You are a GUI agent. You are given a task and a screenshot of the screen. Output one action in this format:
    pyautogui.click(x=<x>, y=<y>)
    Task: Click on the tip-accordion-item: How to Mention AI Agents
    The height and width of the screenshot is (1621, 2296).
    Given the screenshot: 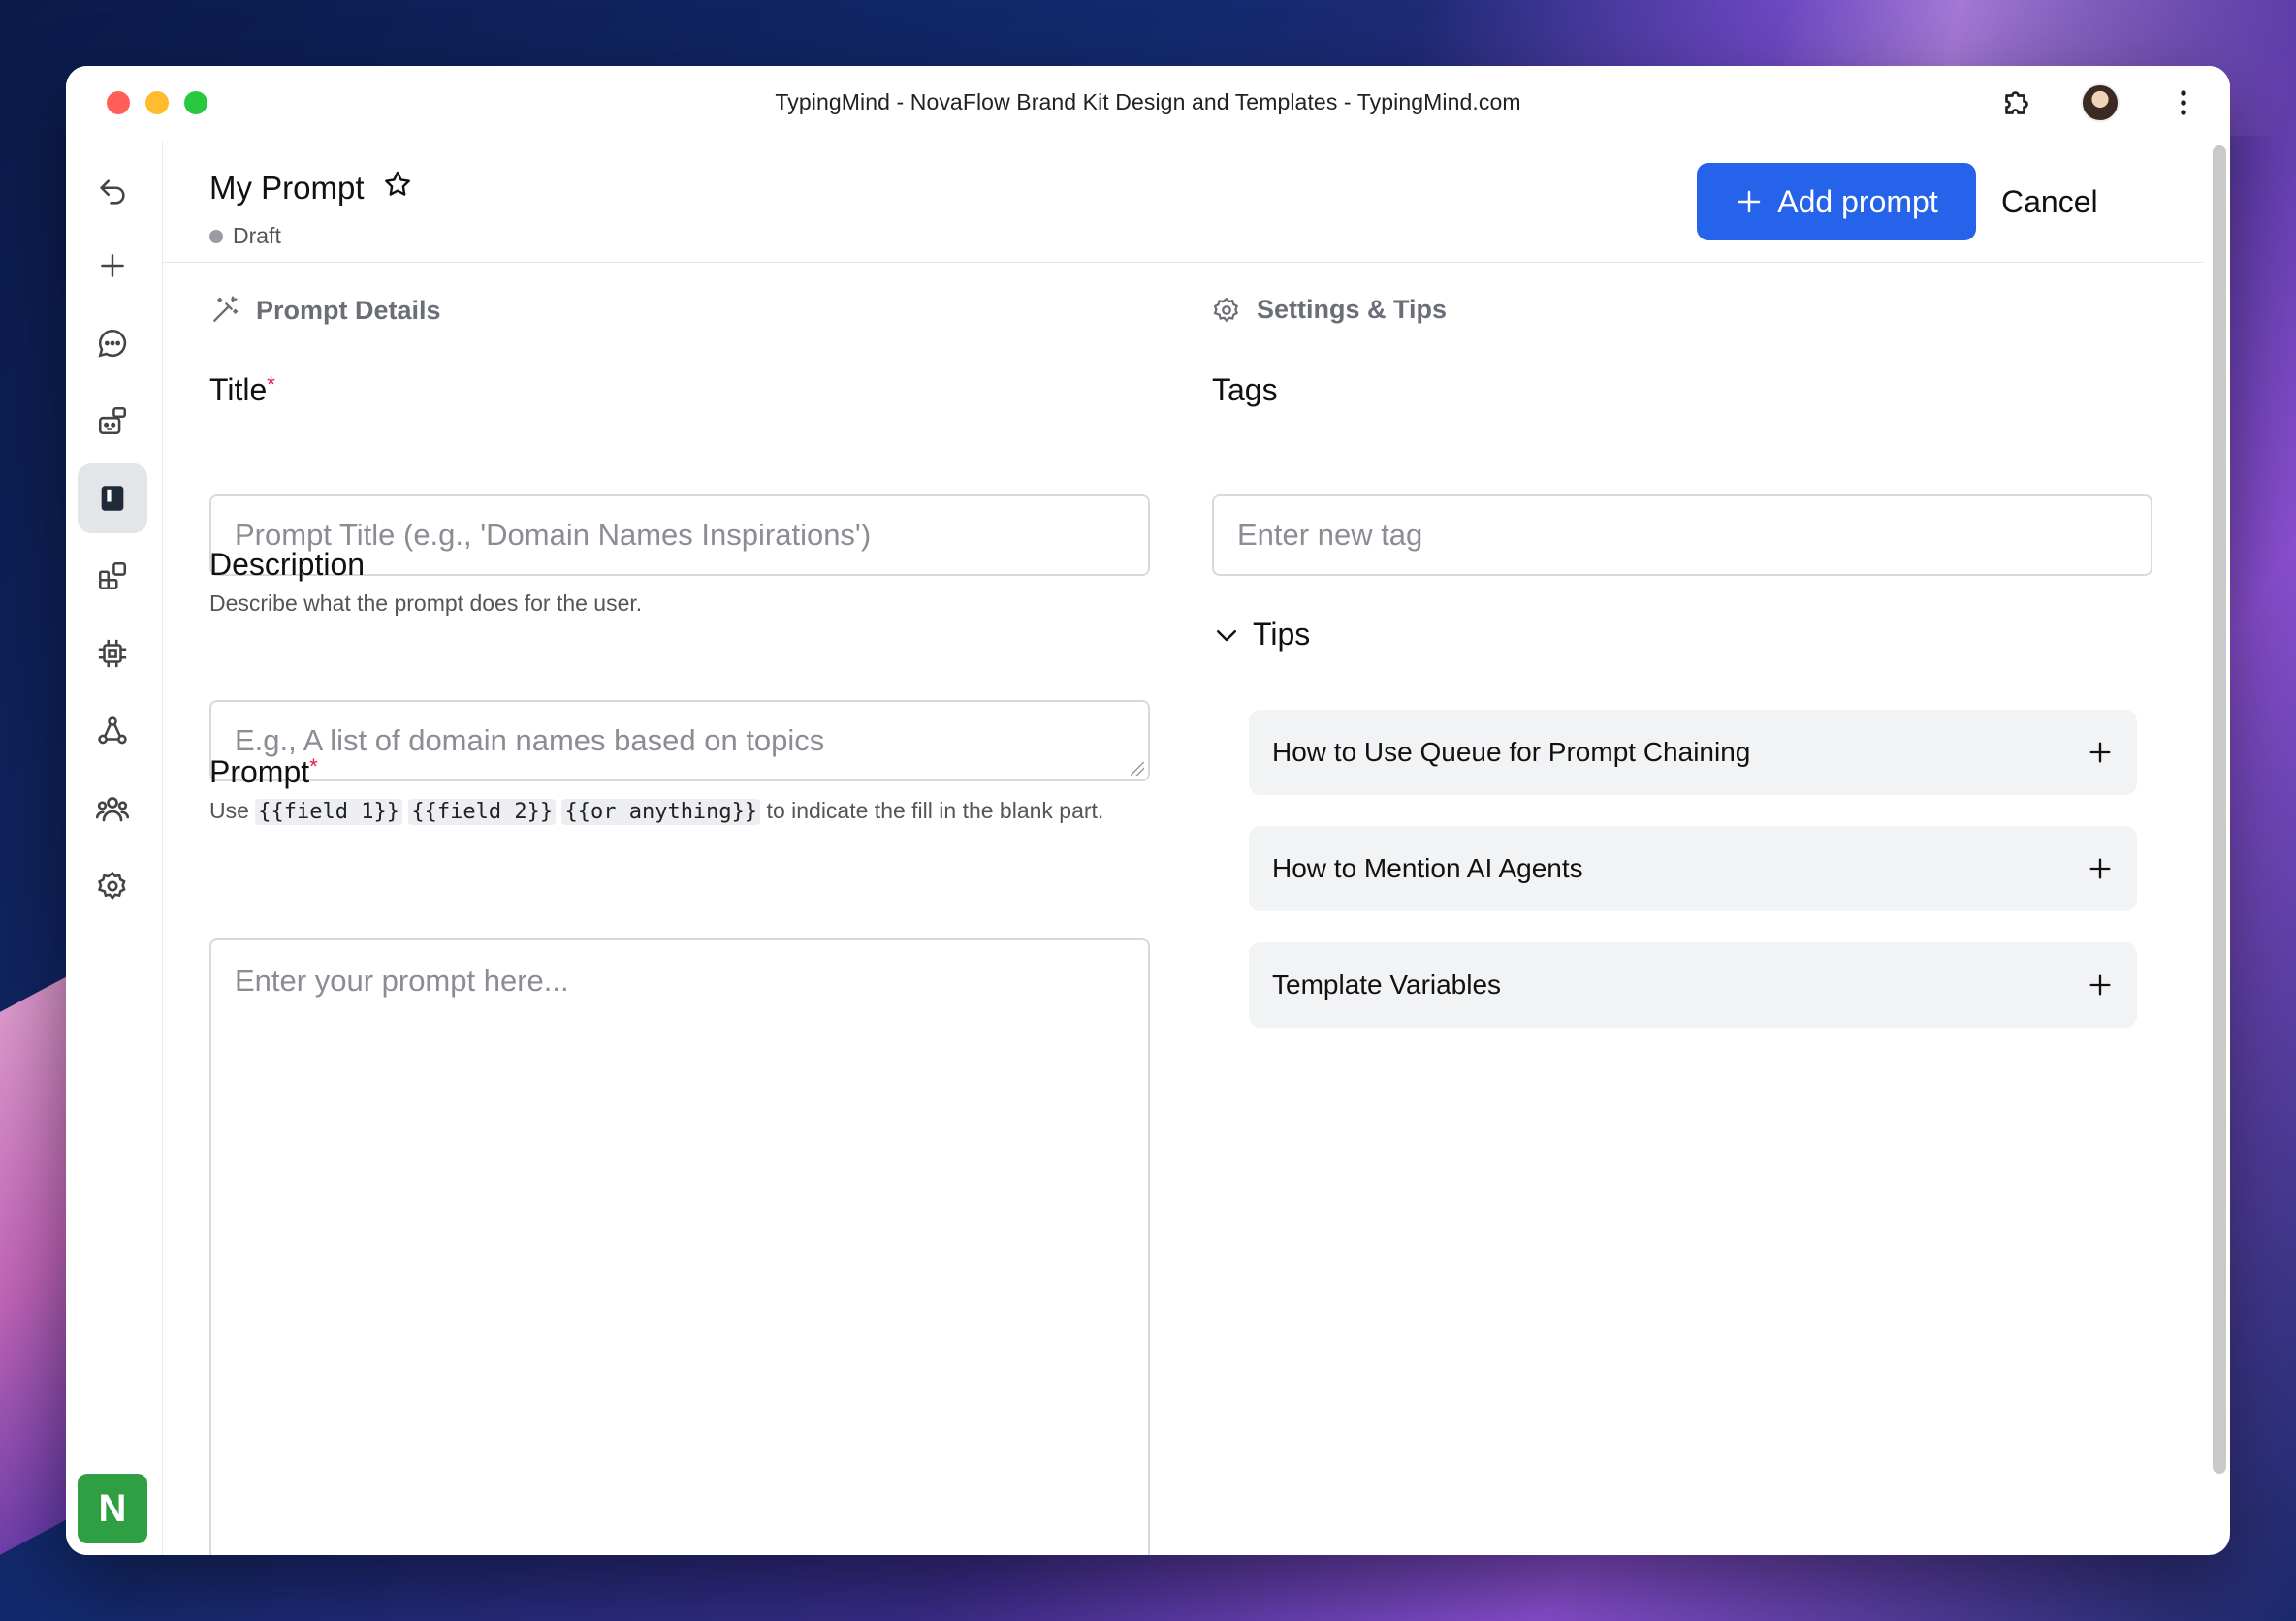 What is the action you would take?
    pyautogui.click(x=1693, y=868)
    